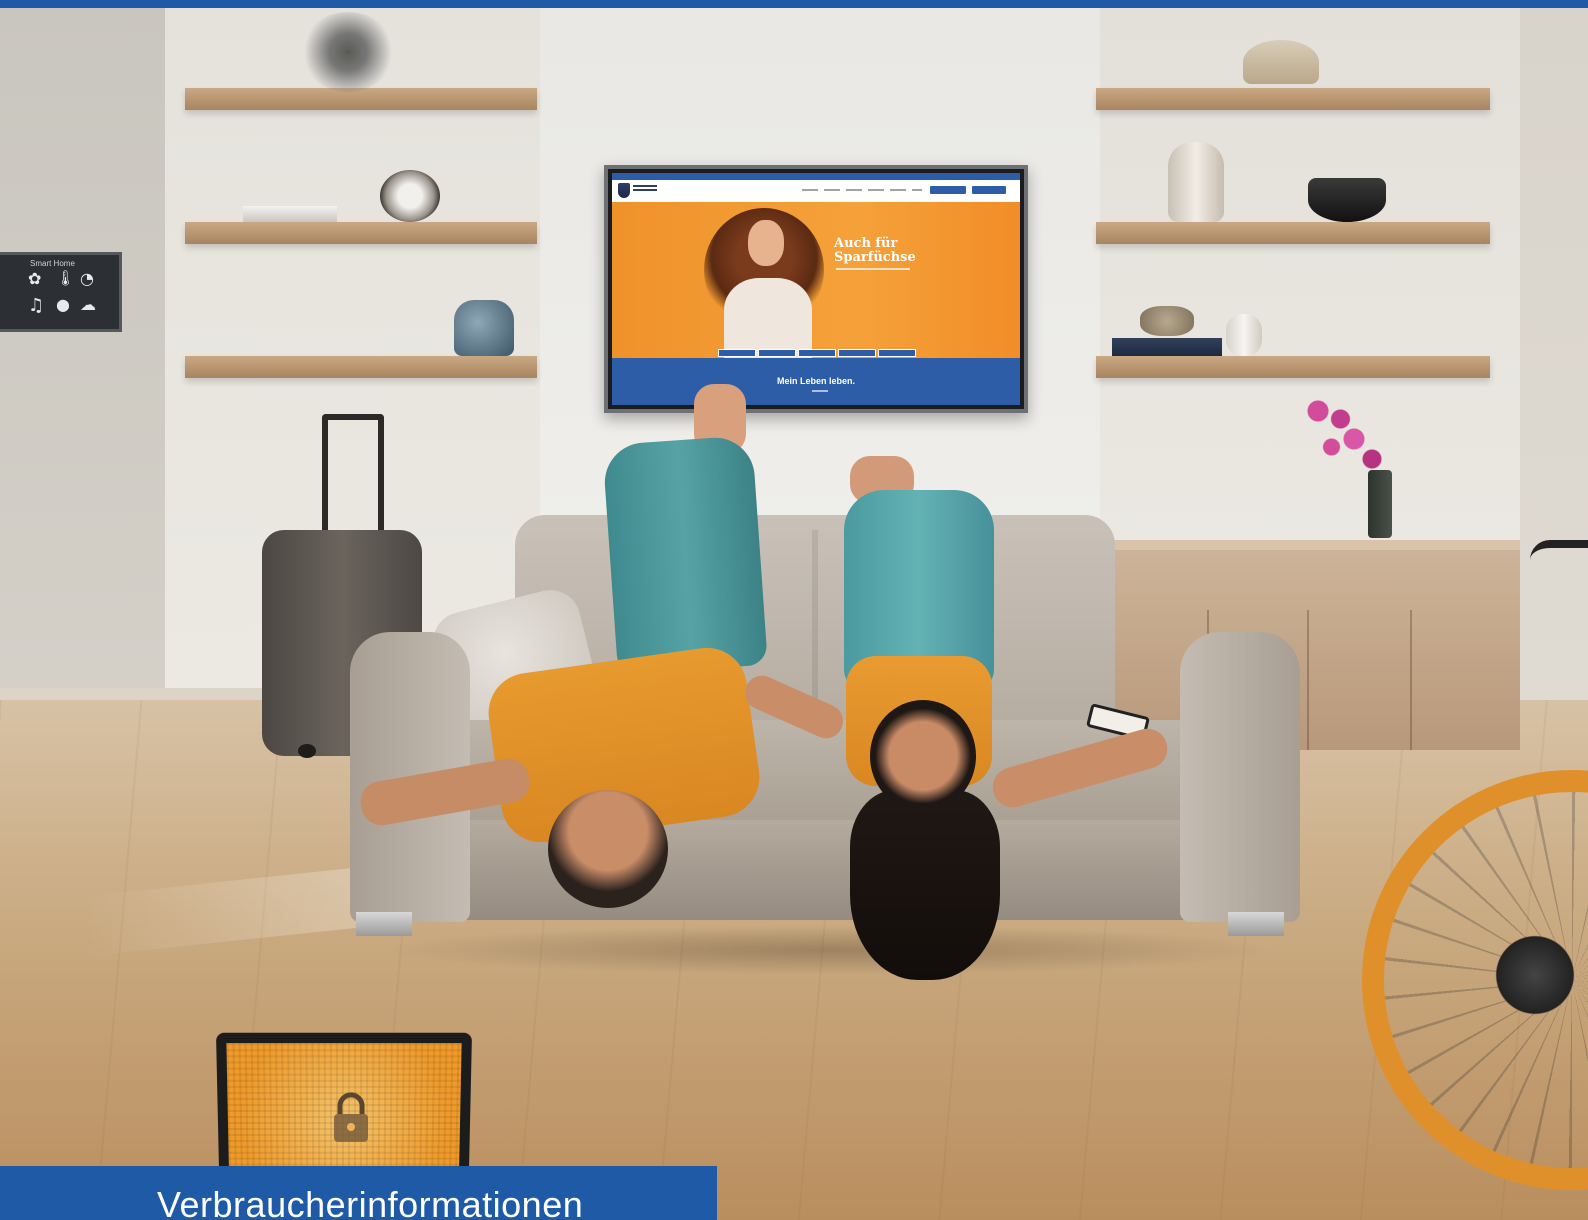  What do you see at coordinates (484, 328) in the screenshot?
I see `blue-ceramic-vase` at bounding box center [484, 328].